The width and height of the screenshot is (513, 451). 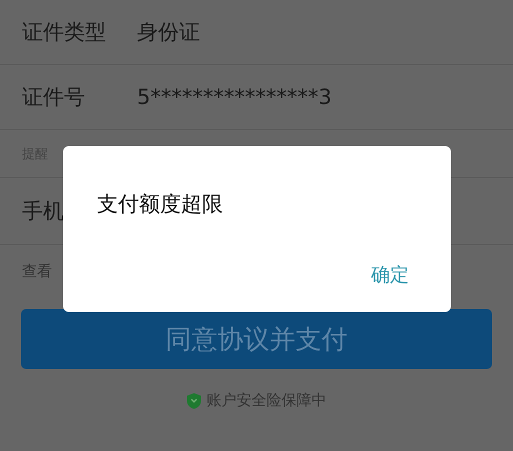 I want to click on field-value: 身份证, so click(x=168, y=32).